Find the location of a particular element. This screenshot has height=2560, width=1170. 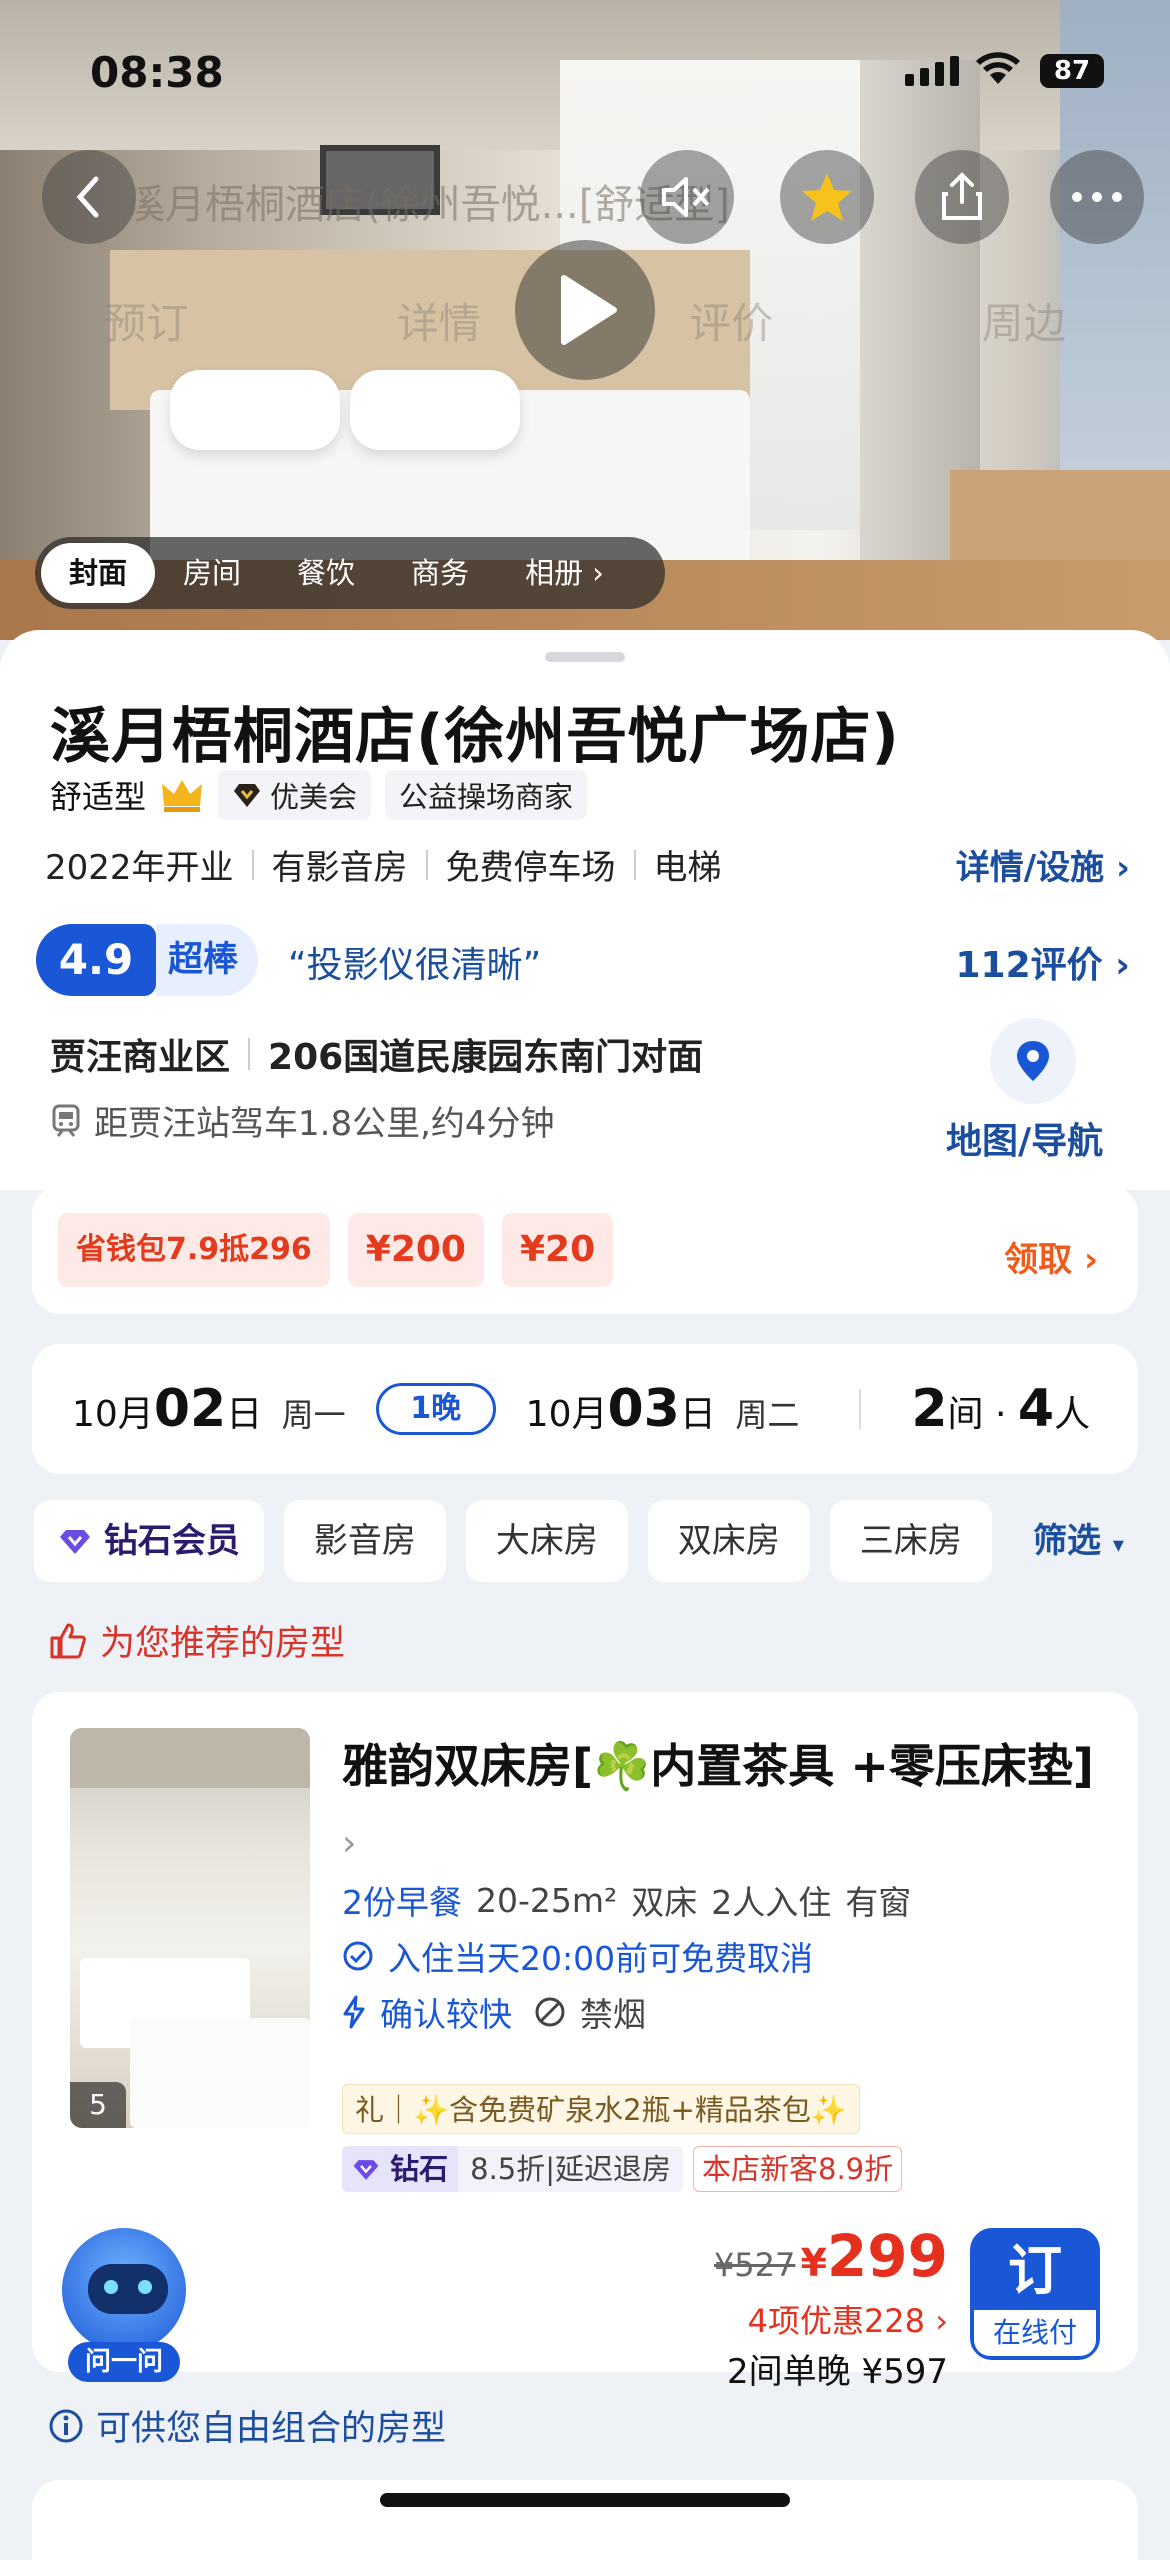

claim-label: 领取 is located at coordinates (1038, 1260).